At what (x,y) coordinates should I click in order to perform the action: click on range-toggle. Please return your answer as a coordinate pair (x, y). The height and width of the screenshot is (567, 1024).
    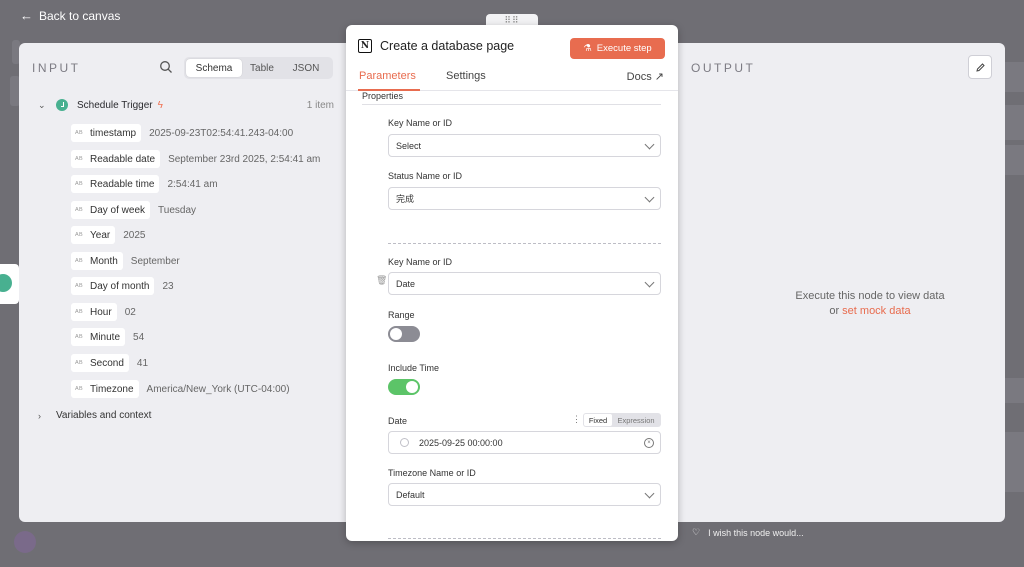
    Looking at the image, I should click on (404, 334).